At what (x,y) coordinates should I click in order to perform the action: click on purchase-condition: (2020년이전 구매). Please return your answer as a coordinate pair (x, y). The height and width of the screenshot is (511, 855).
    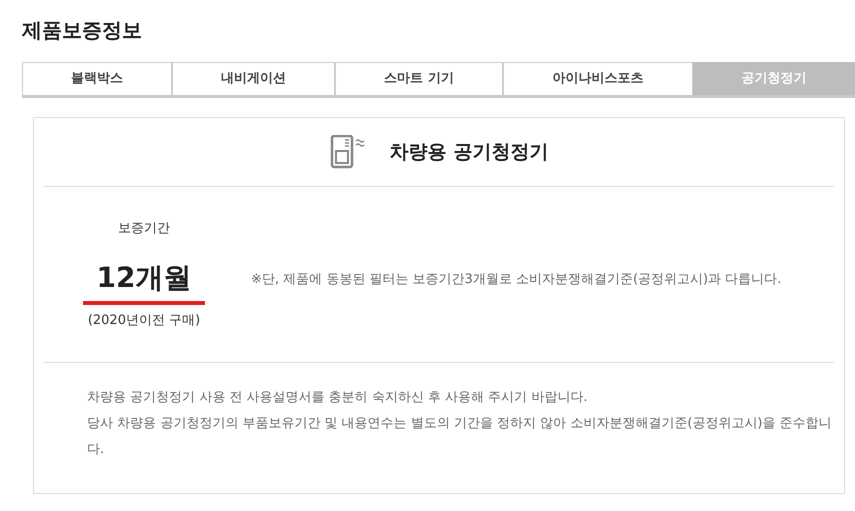
    Looking at the image, I should click on (144, 321).